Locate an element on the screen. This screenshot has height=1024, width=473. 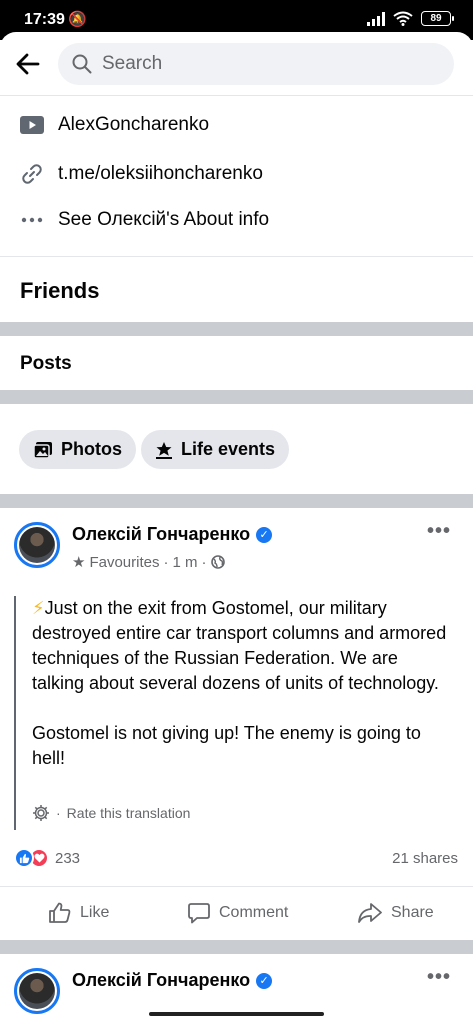
rate-translation-link: Rate this translation is located at coordinates (129, 813).